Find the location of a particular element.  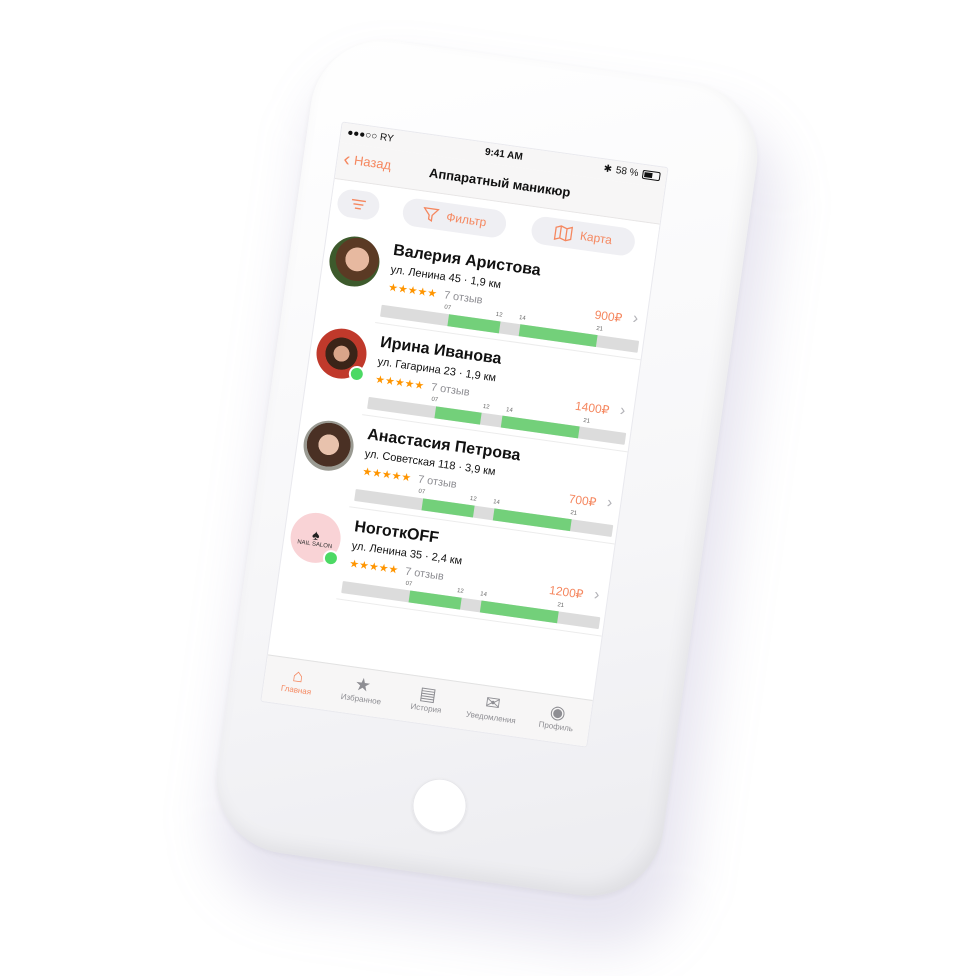

filter-button: Фильтр is located at coordinates (454, 218).